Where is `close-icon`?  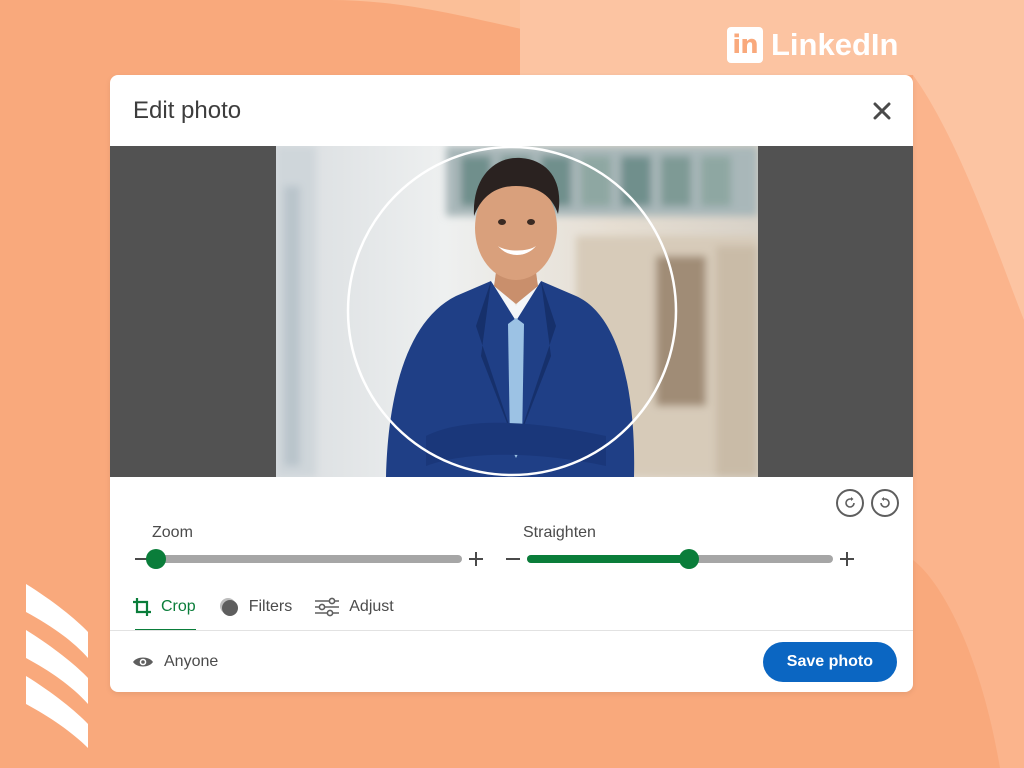 close-icon is located at coordinates (882, 110).